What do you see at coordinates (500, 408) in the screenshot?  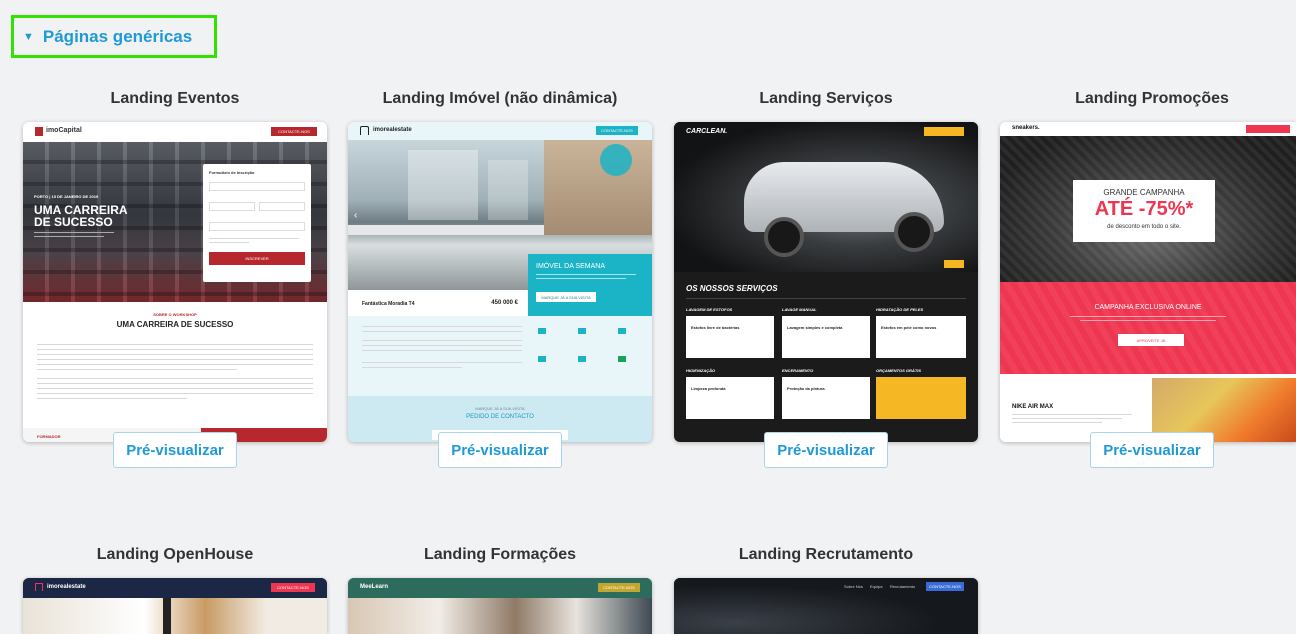 I see `visit-kicker: MARQUE JÁ A SUA VISITA` at bounding box center [500, 408].